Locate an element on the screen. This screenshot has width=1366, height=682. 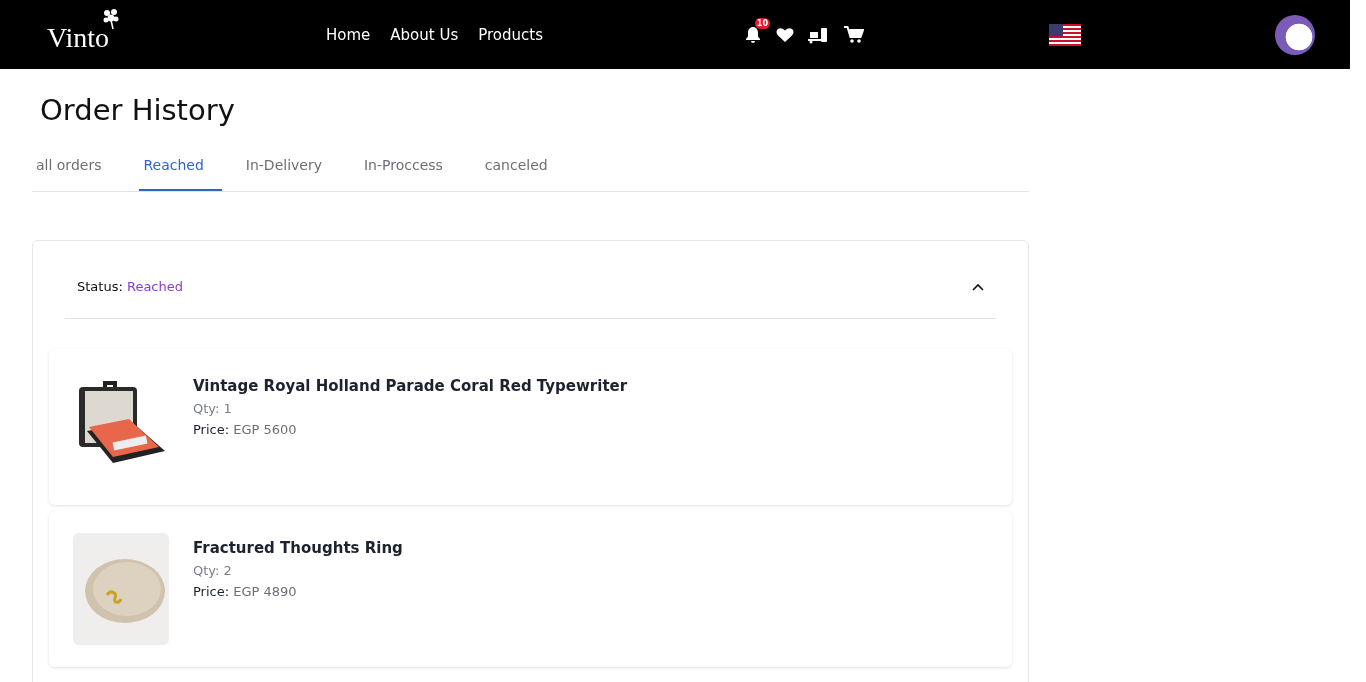
status-tab: In-Proccess is located at coordinates (410, 168).